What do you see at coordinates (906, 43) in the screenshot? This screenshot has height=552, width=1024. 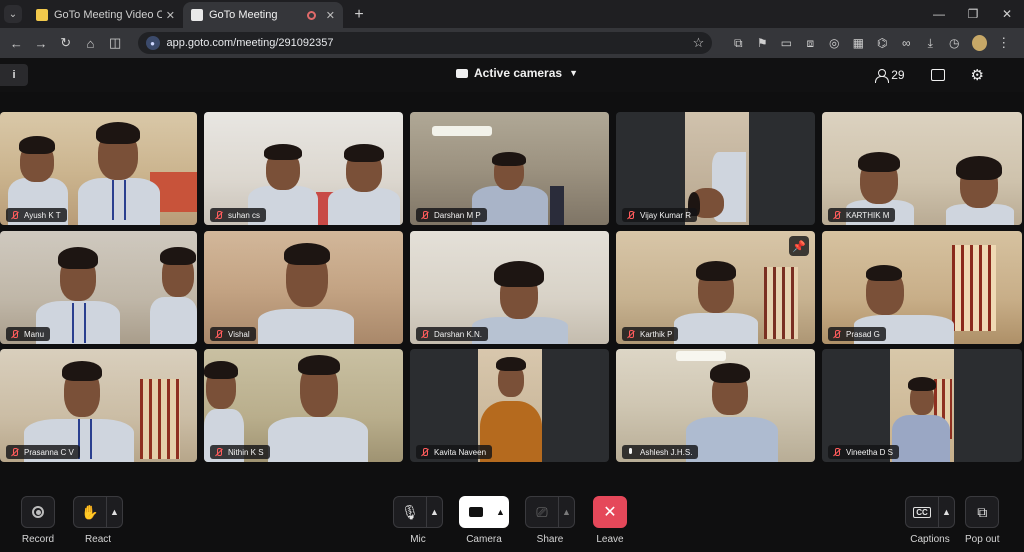 I see `link-icon: ∞` at bounding box center [906, 43].